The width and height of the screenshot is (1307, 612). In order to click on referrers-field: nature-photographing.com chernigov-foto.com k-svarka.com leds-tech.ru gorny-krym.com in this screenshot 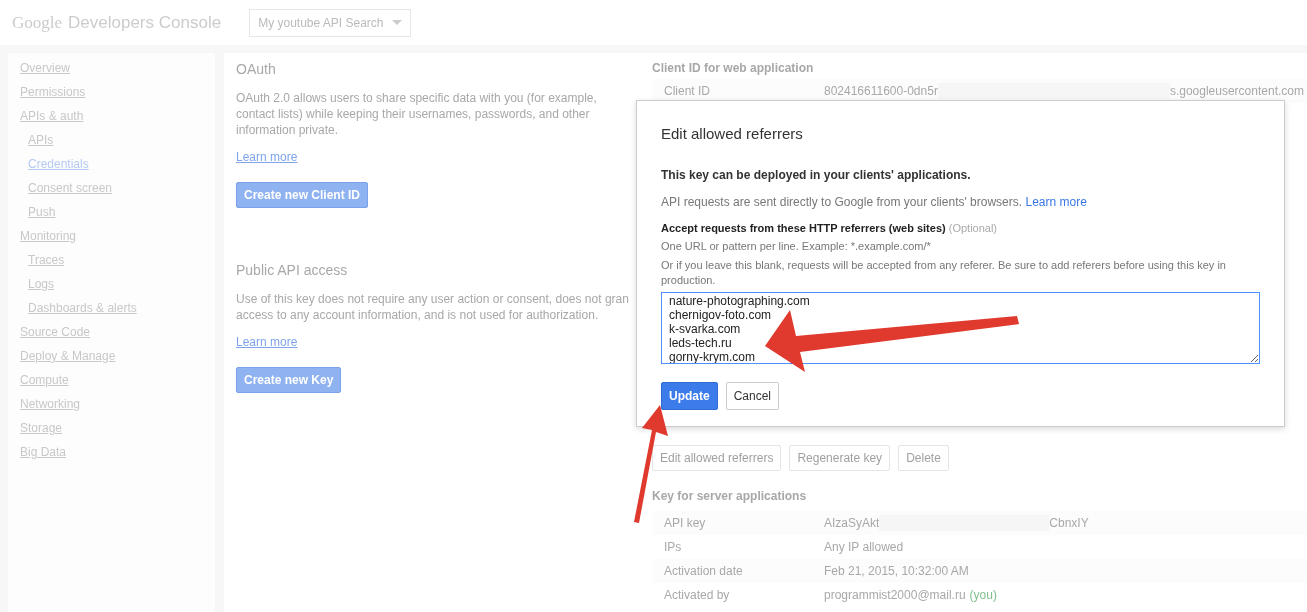, I will do `click(960, 328)`.